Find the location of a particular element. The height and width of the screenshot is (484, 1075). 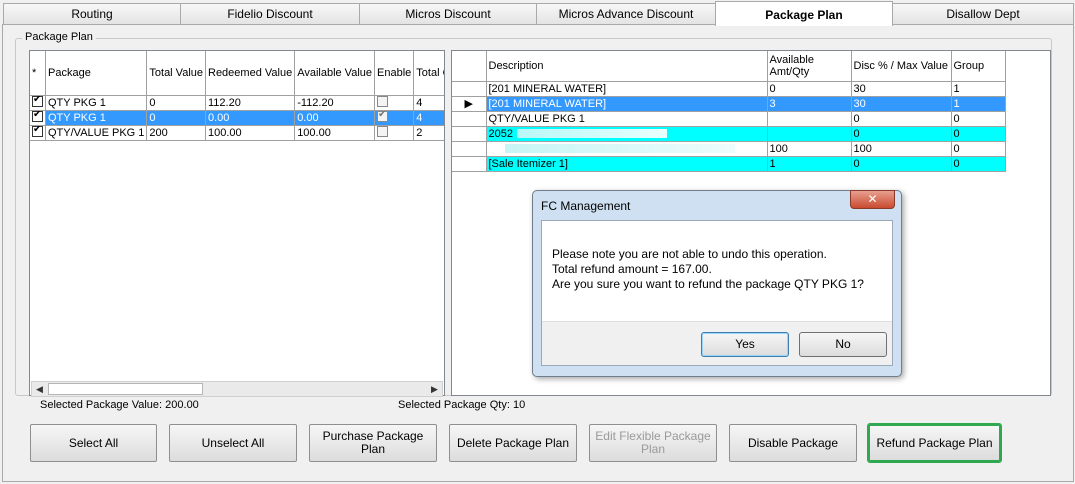

dialog-title: FC Management is located at coordinates (586, 206).